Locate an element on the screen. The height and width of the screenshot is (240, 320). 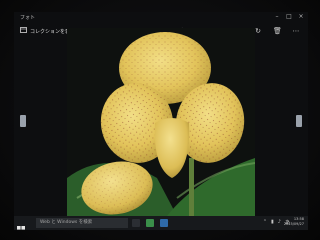
app-title: フォト is located at coordinates (28, 18).